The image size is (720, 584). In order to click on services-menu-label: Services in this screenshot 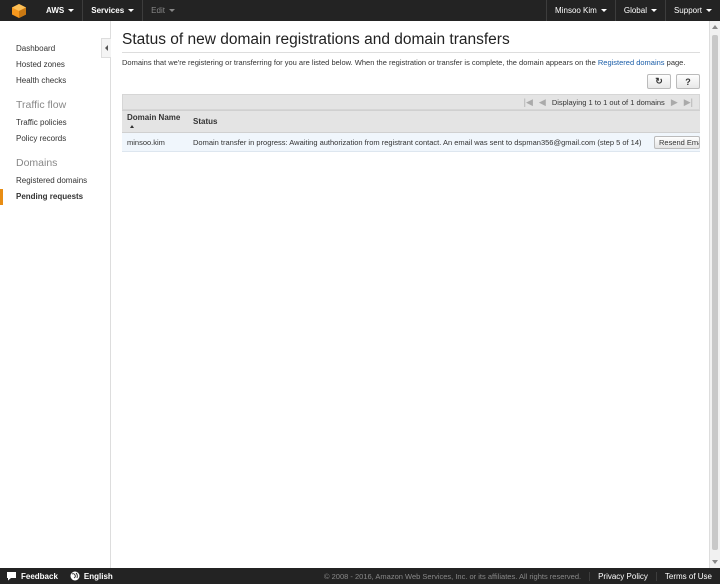, I will do `click(108, 10)`.